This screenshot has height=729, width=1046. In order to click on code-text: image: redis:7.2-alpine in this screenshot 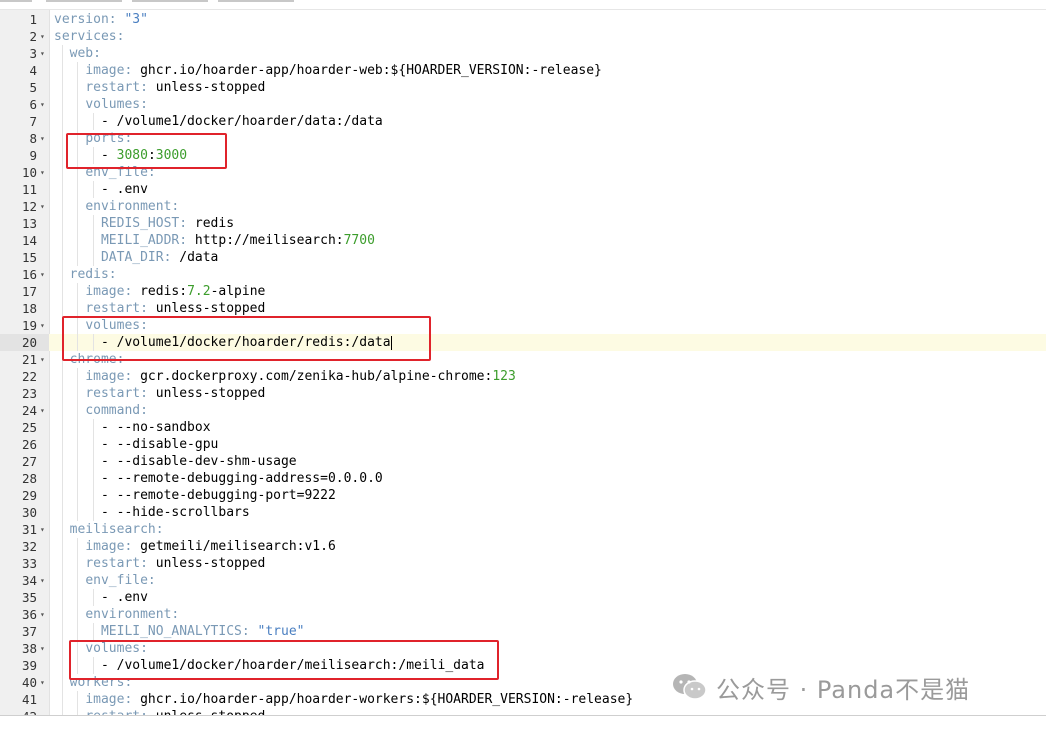, I will do `click(159, 291)`.